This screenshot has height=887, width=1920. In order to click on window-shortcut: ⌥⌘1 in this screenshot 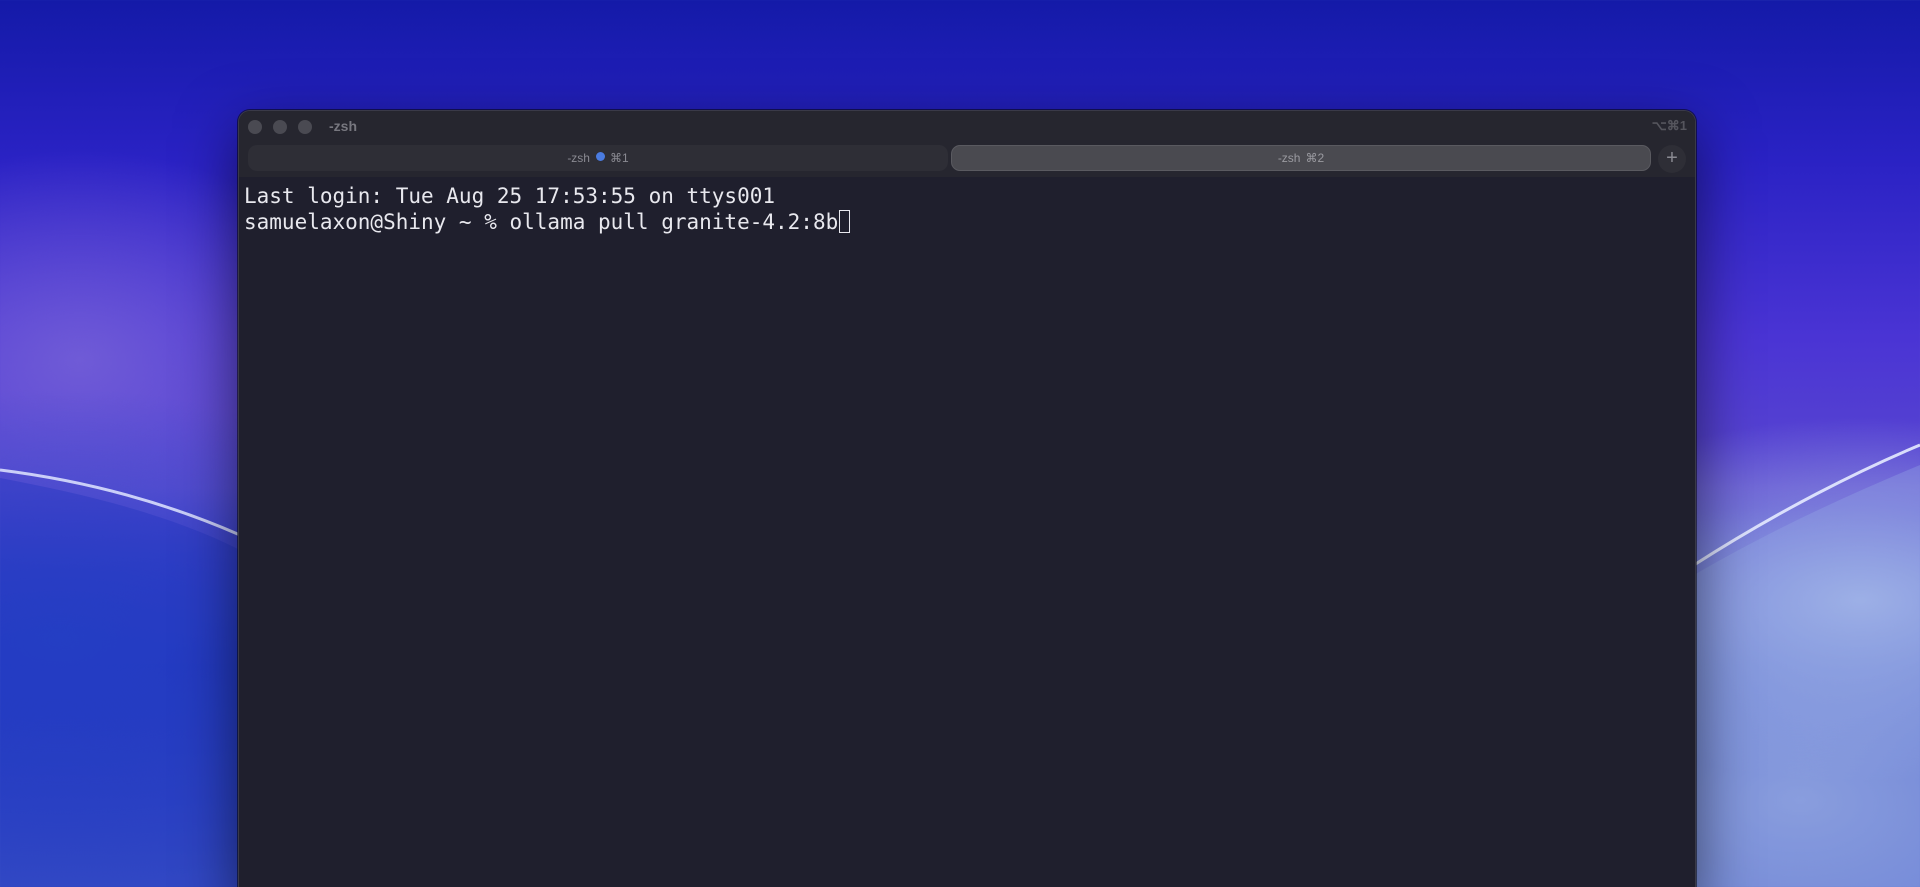, I will do `click(1669, 125)`.